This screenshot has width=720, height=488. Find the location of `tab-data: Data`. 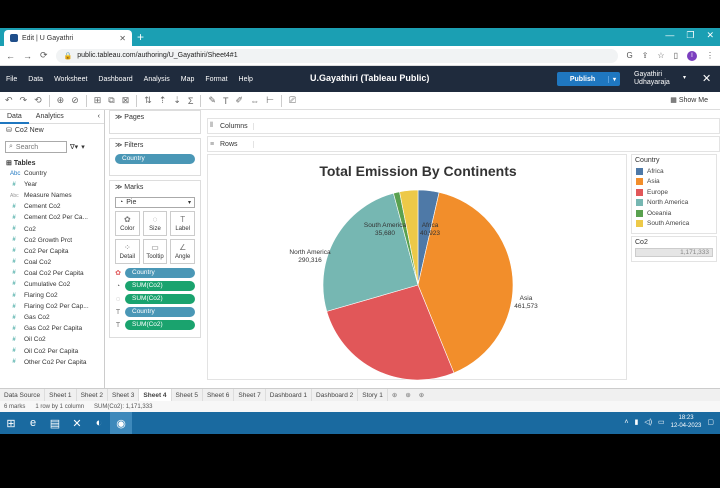

tab-data: Data is located at coordinates (14, 117).